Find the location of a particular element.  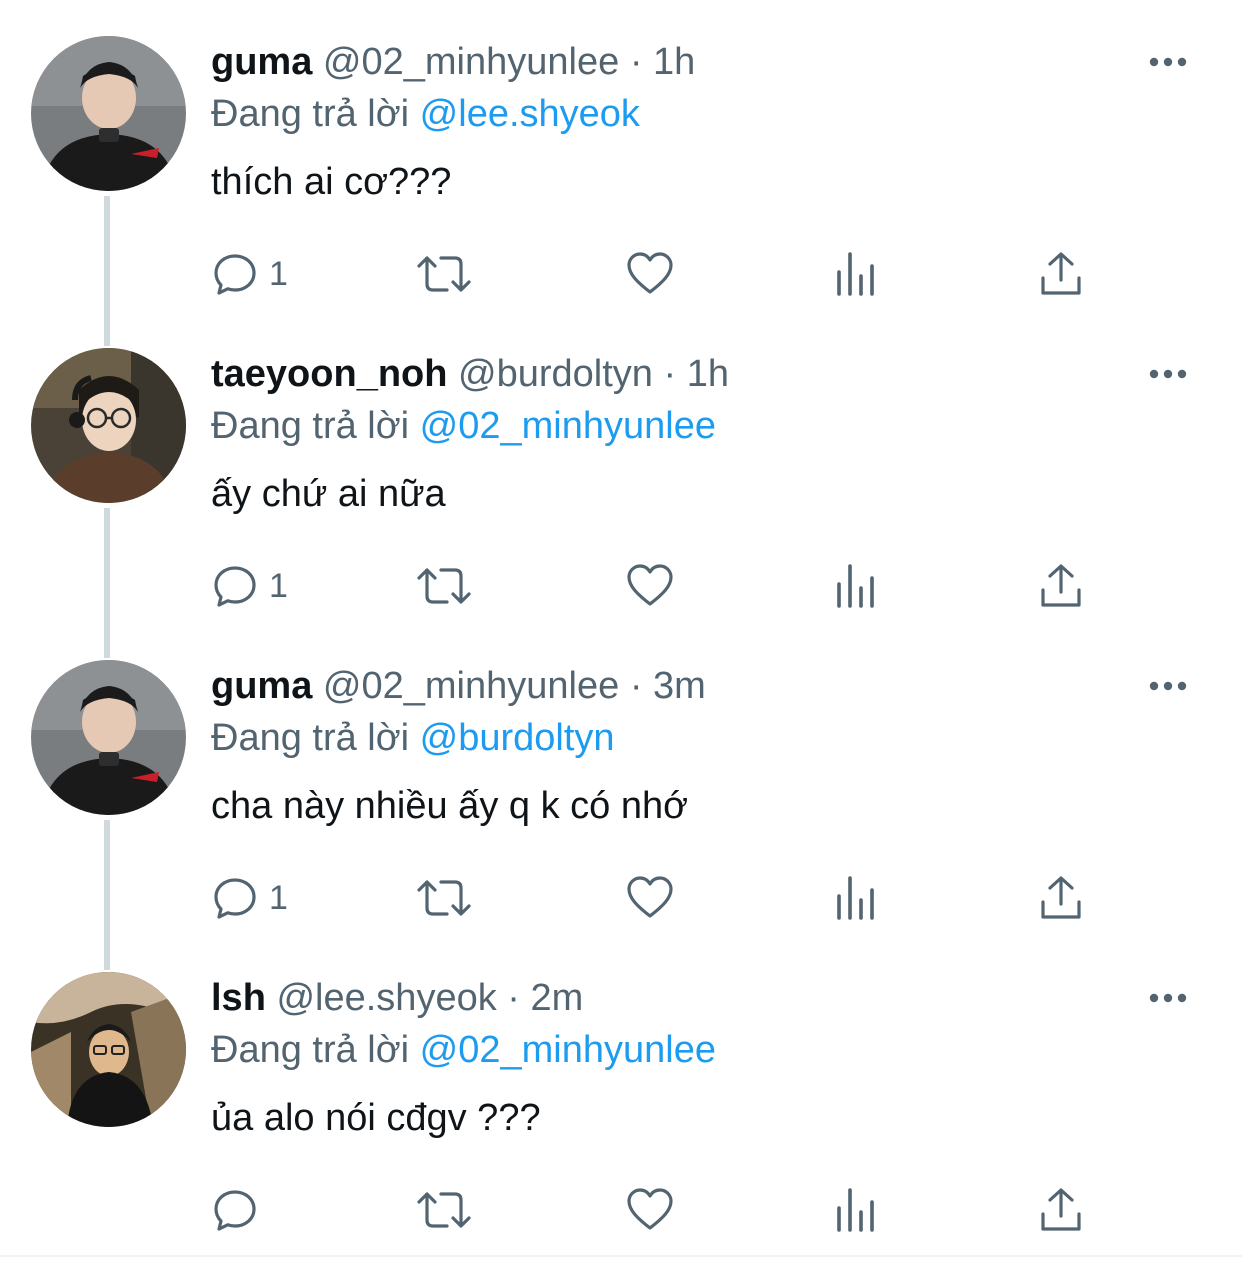

tweet-text: ủa alo nói cđgv ??? is located at coordinates (376, 1118).